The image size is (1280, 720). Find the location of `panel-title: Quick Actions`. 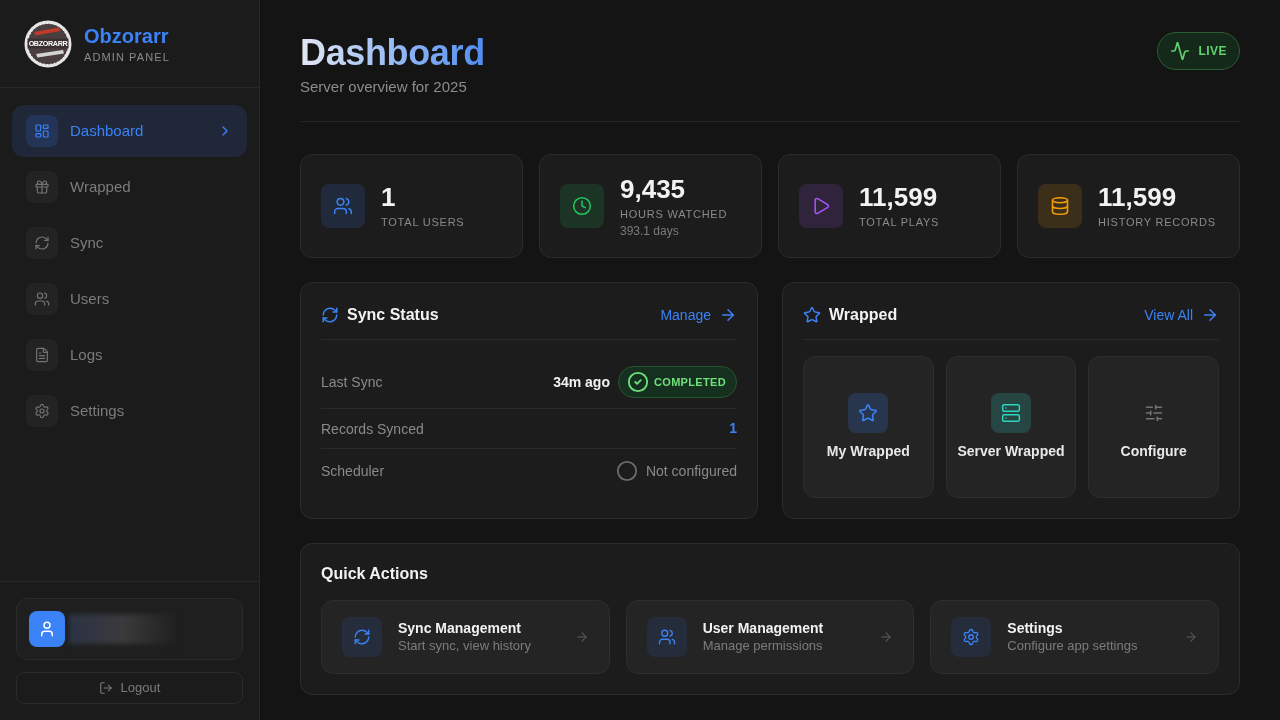

panel-title: Quick Actions is located at coordinates (375, 574).